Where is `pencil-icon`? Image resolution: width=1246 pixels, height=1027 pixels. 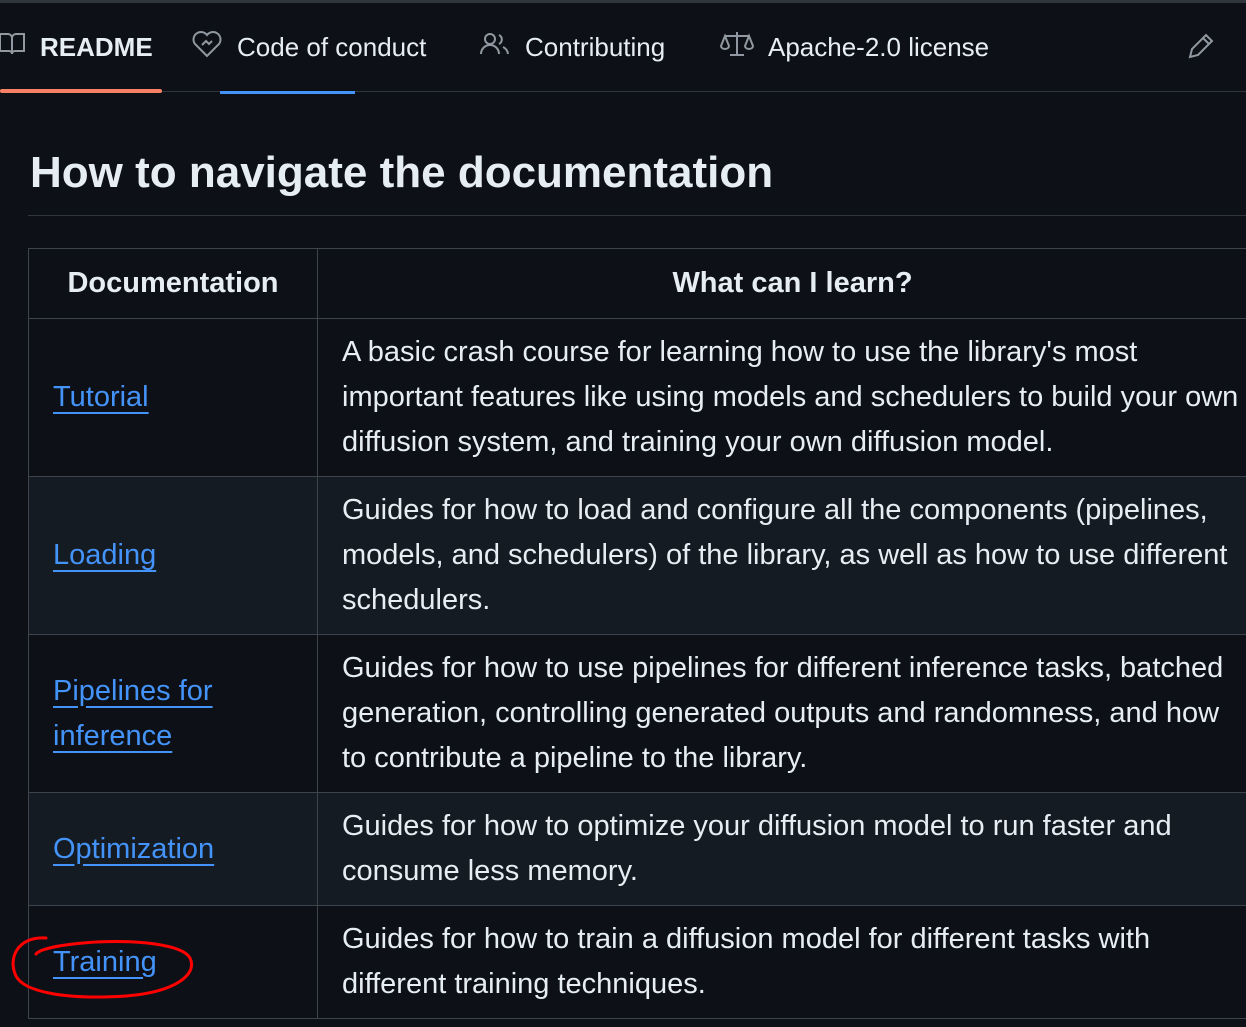 pencil-icon is located at coordinates (1201, 49).